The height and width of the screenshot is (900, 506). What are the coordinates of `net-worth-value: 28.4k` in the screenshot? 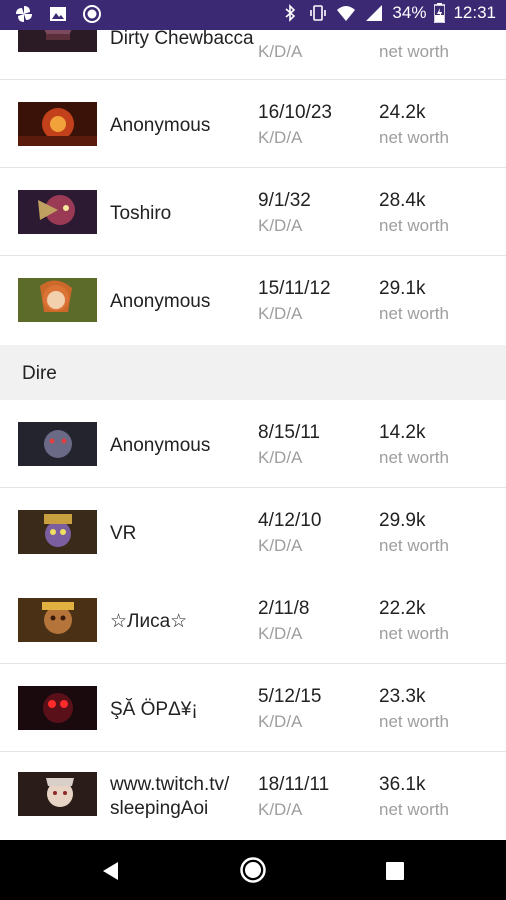 It's located at (402, 200).